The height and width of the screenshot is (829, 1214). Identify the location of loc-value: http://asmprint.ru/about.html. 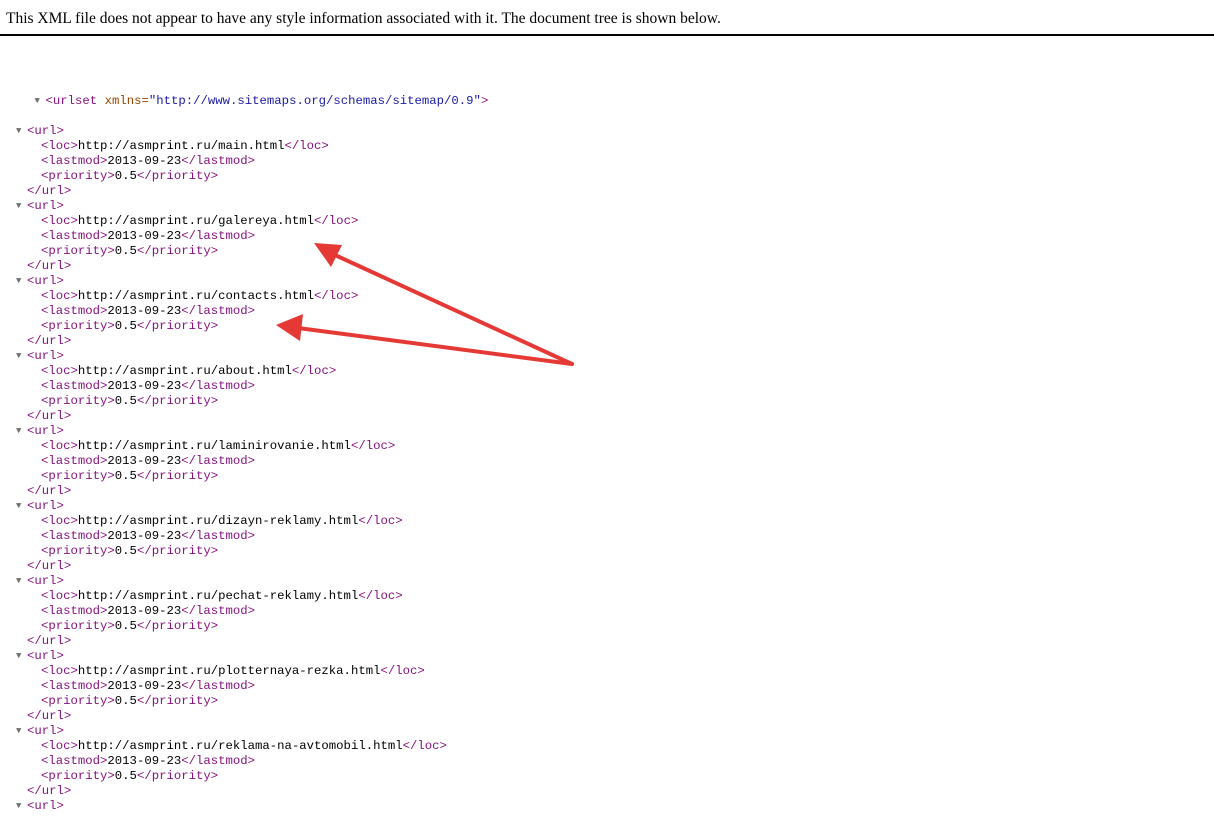
(184, 371).